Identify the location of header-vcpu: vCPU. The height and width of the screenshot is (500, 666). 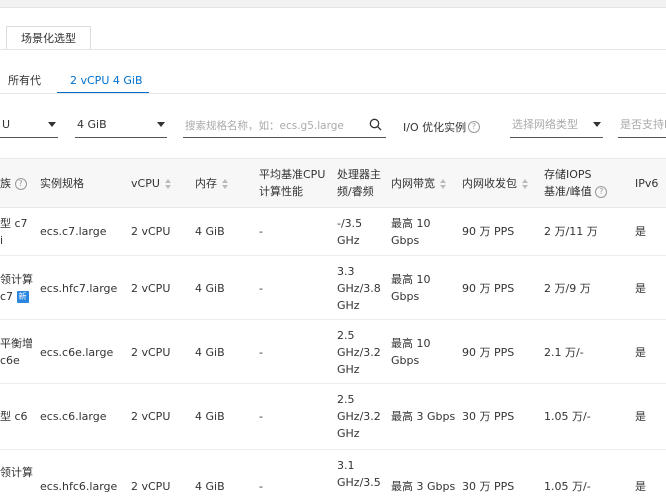
(151, 183).